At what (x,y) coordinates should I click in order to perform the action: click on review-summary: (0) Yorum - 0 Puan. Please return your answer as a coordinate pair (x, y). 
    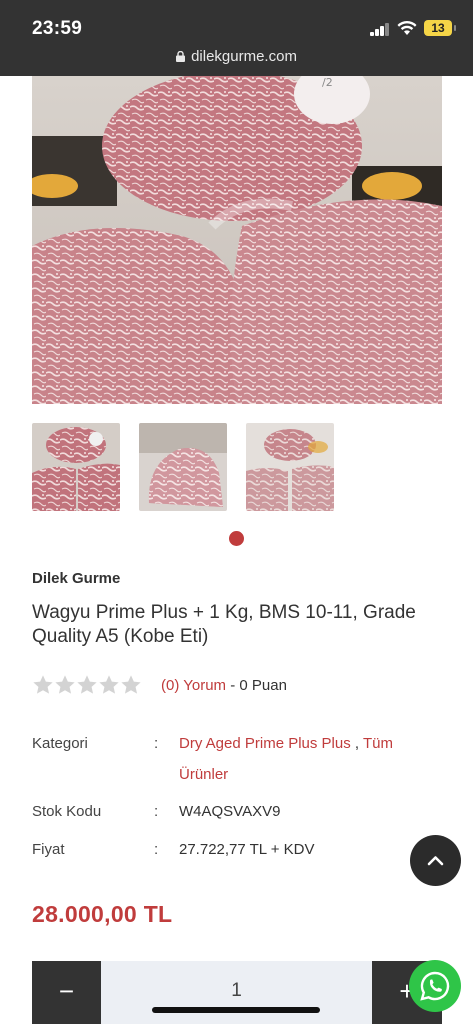
    Looking at the image, I should click on (224, 685).